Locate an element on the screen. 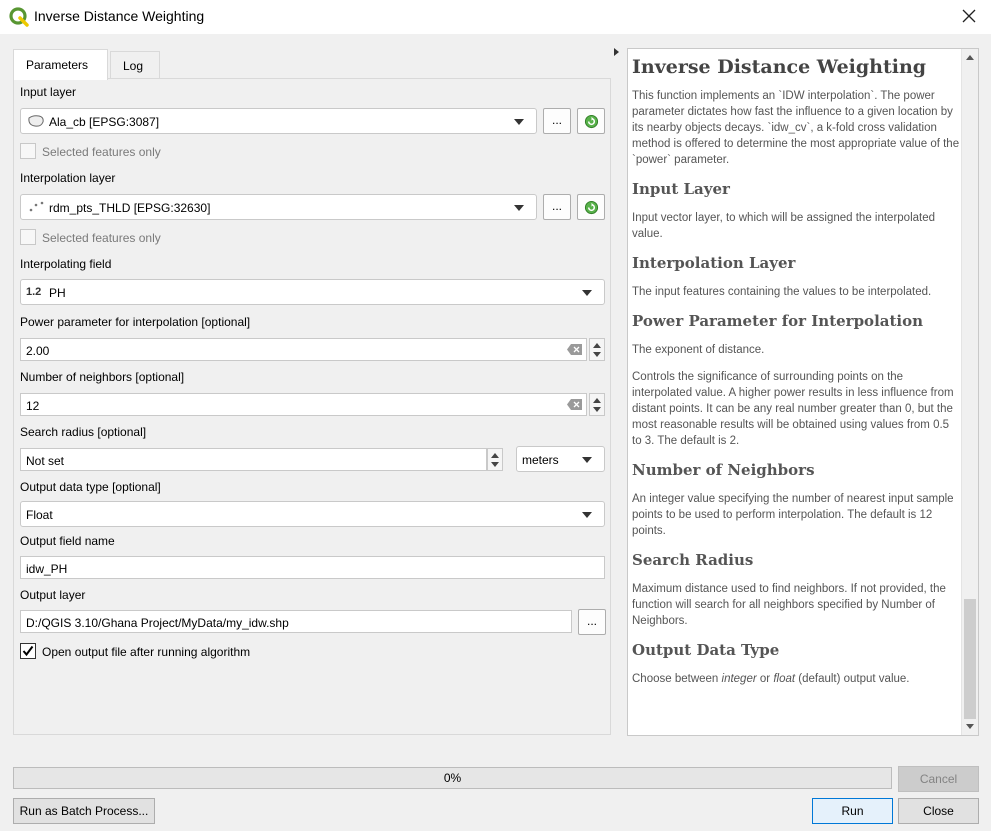 This screenshot has height=831, width=991. polygon-layer-icon is located at coordinates (36, 121).